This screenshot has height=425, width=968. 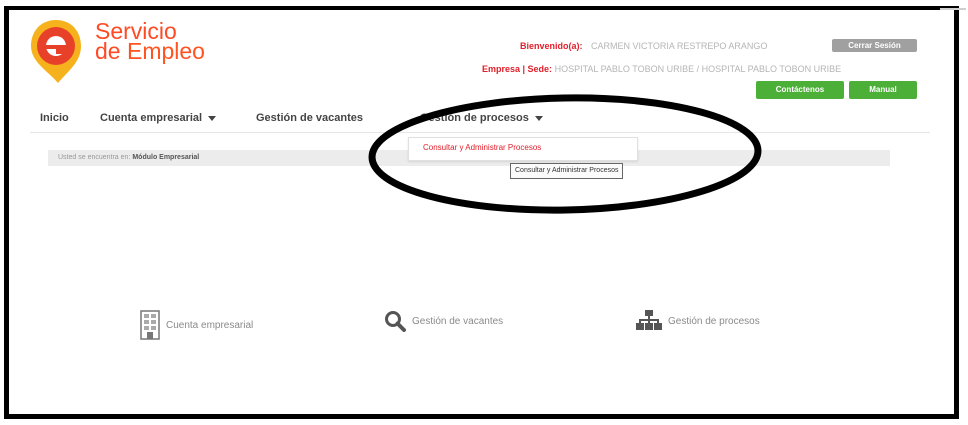 I want to click on nav-item-inicio: Inicio, so click(x=54, y=118).